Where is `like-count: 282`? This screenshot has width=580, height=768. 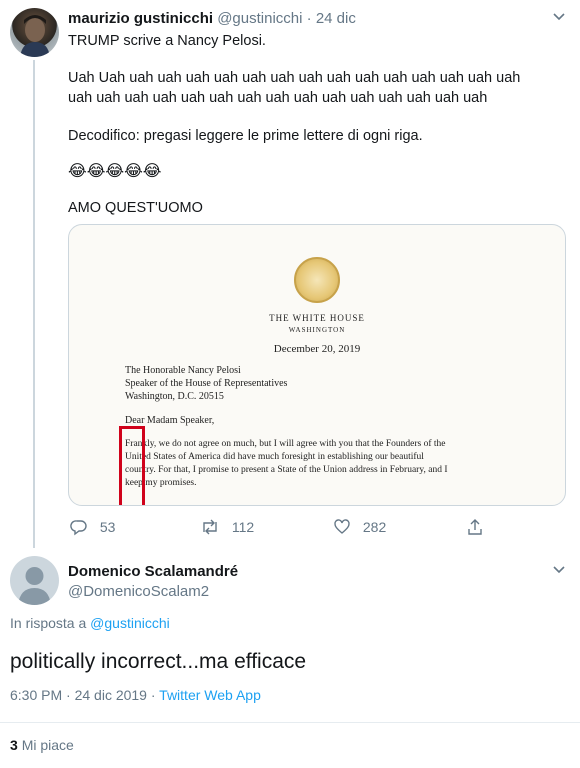
like-count: 282 is located at coordinates (374, 527).